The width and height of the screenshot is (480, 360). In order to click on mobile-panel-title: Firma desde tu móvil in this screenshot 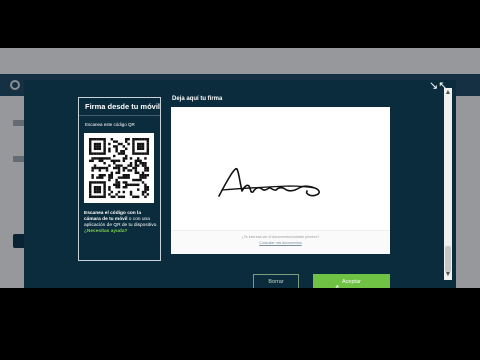, I will do `click(123, 106)`.